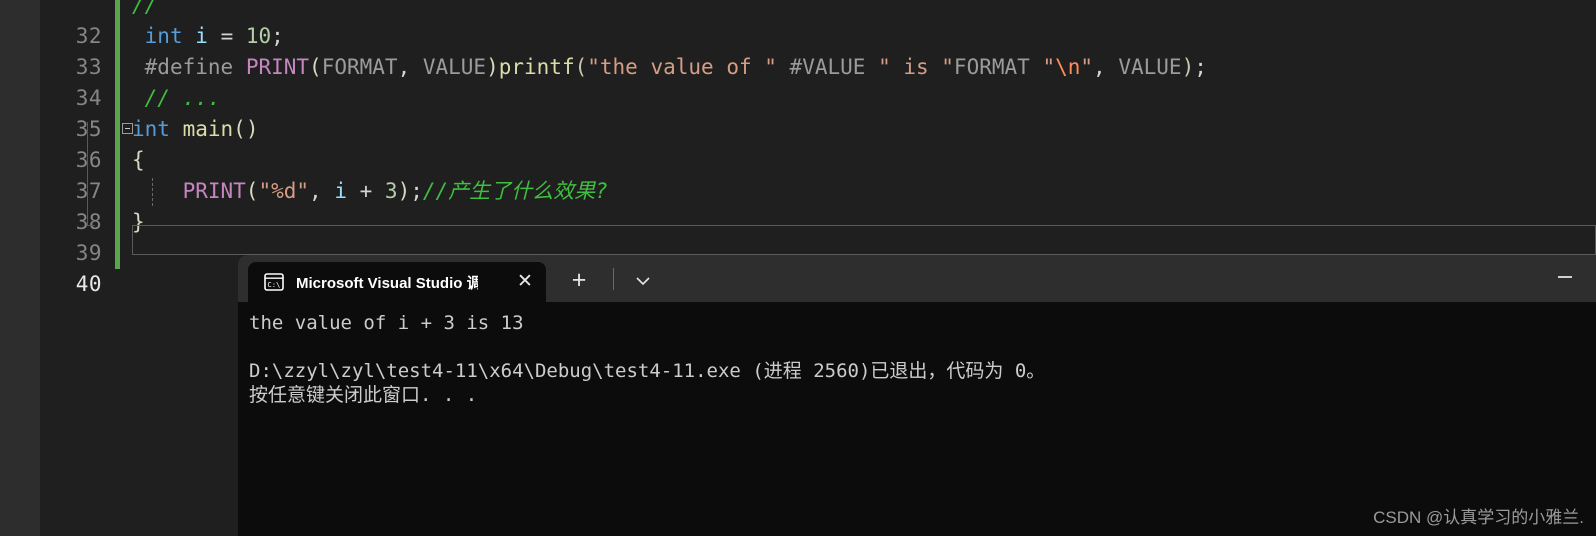 The width and height of the screenshot is (1596, 536). What do you see at coordinates (145, 8) in the screenshot?
I see `code-line-32-text: //` at bounding box center [145, 8].